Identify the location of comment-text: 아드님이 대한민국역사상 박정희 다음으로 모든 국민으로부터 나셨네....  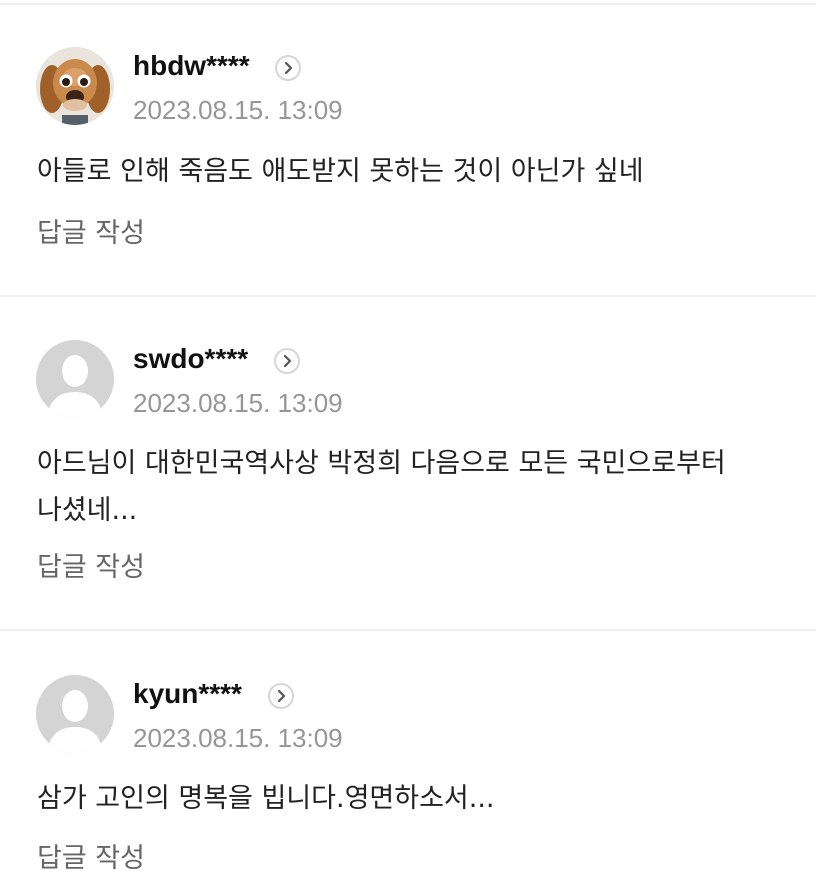
(386, 487).